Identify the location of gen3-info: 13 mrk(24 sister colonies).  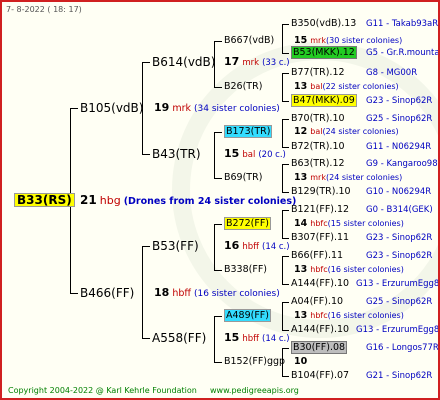
(348, 177).